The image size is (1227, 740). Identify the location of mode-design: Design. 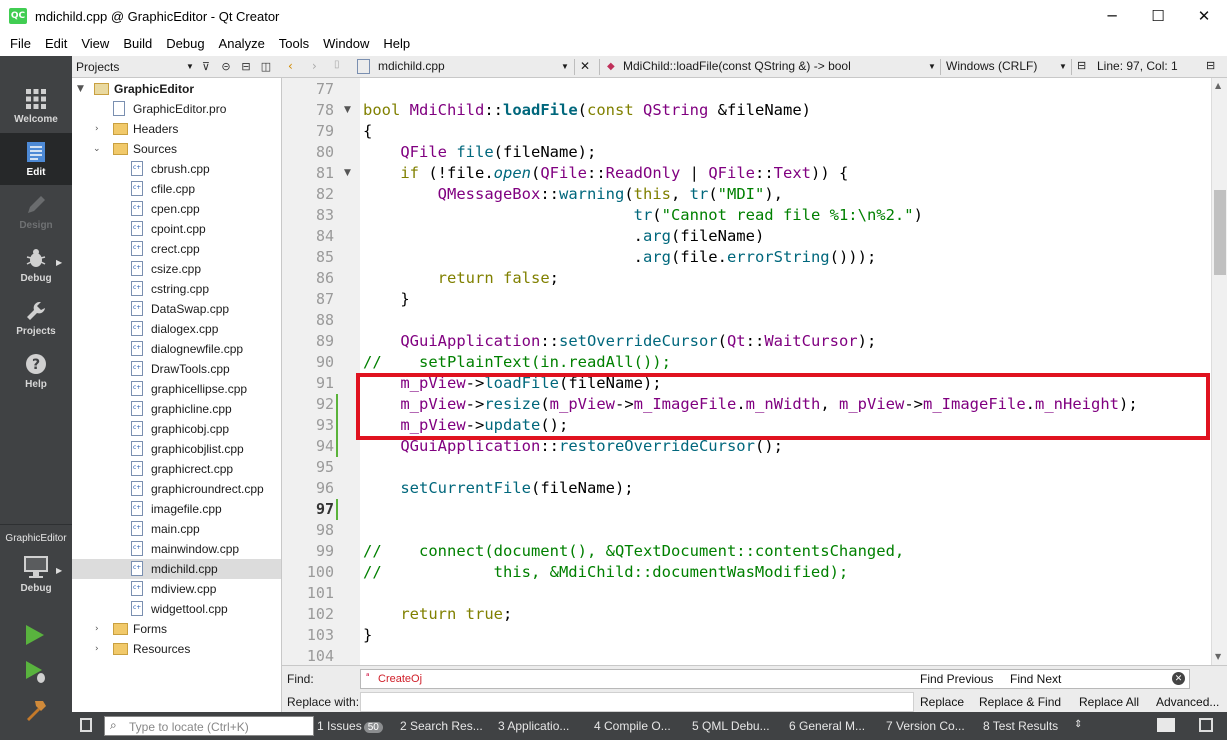
(36, 212).